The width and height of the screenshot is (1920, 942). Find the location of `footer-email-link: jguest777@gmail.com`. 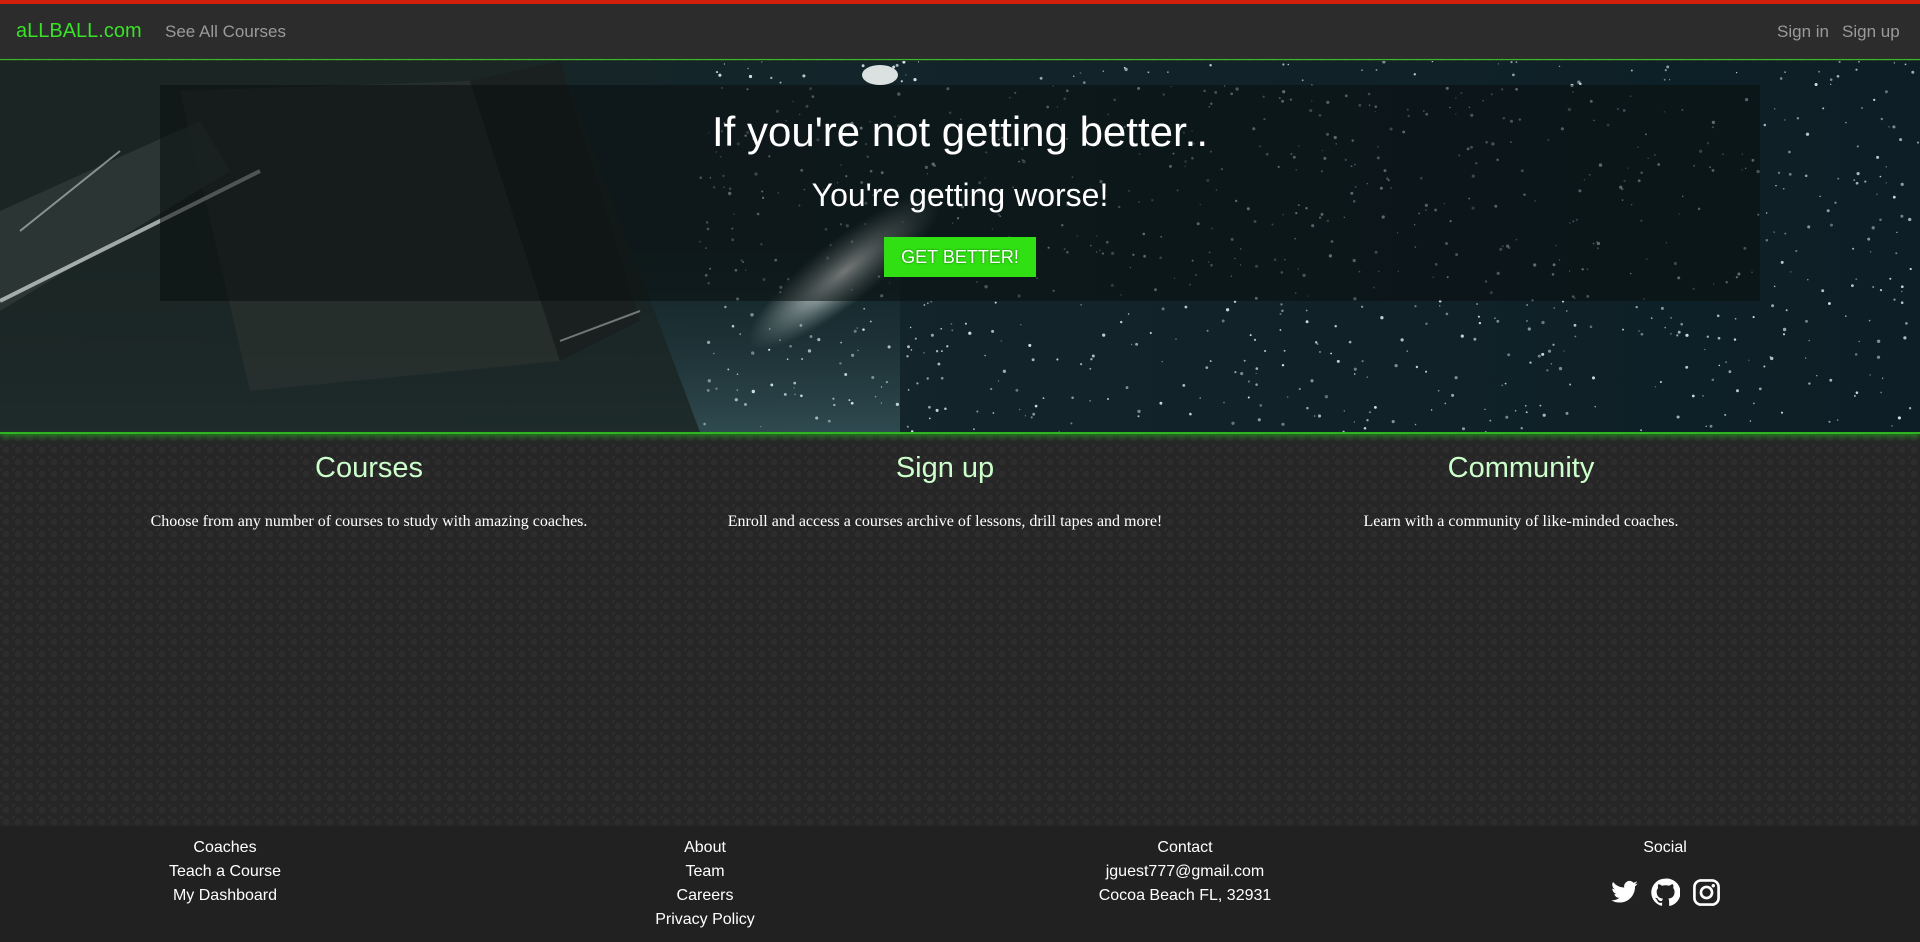

footer-email-link: jguest777@gmail.com is located at coordinates (1185, 872).